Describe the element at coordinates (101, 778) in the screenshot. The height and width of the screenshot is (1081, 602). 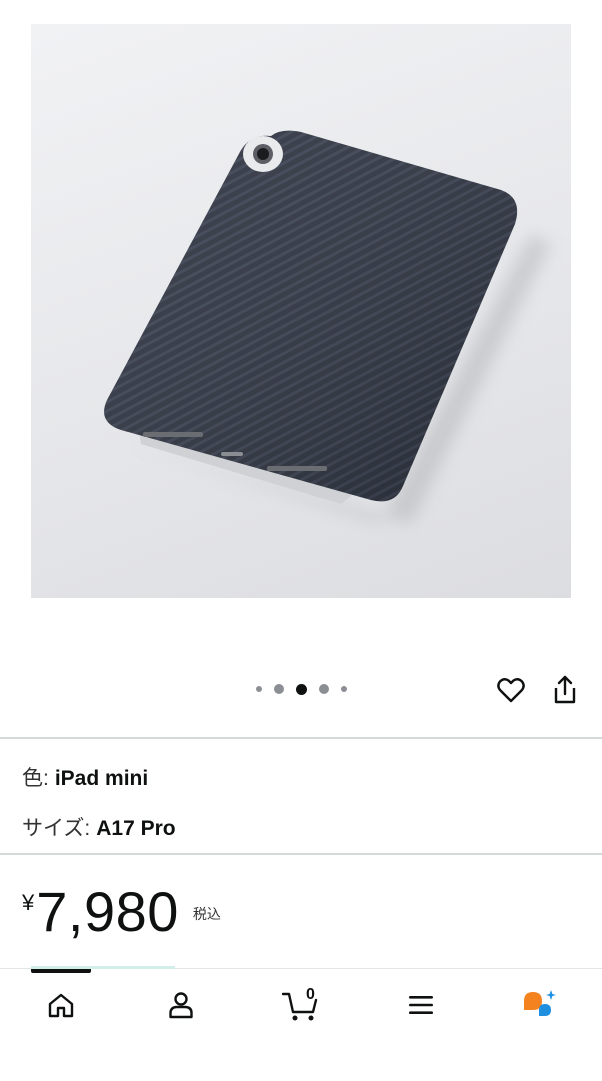
I see `color-value: iPad mini` at that location.